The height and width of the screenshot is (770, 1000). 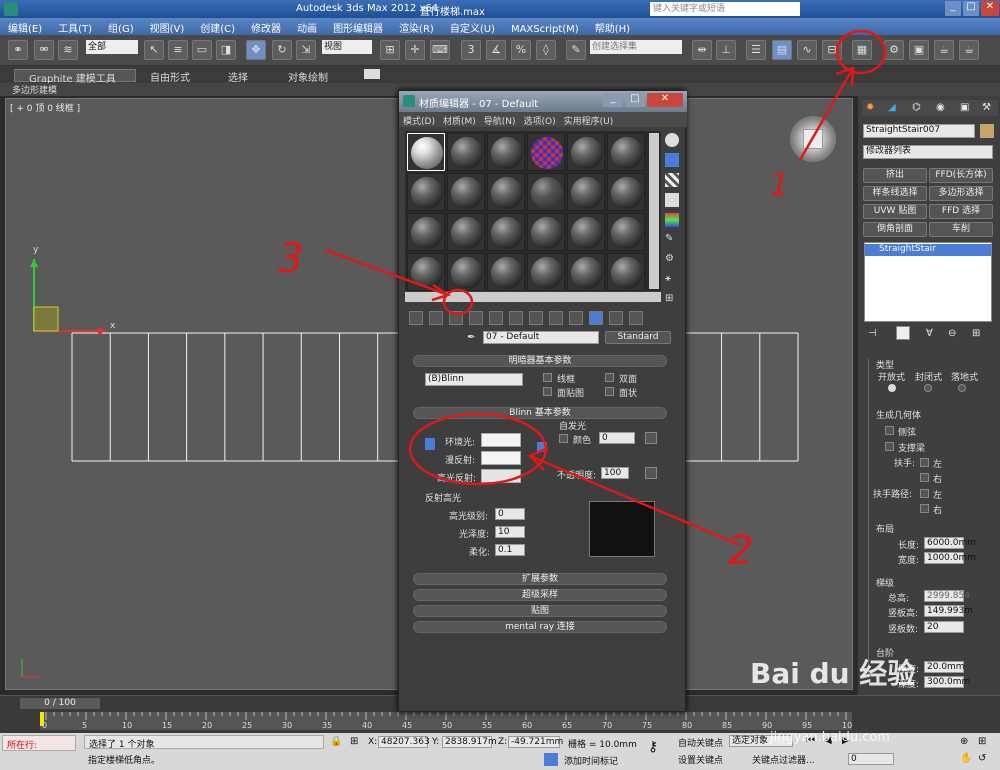 What do you see at coordinates (672, 200) in the screenshot?
I see `uv-tiling-icon` at bounding box center [672, 200].